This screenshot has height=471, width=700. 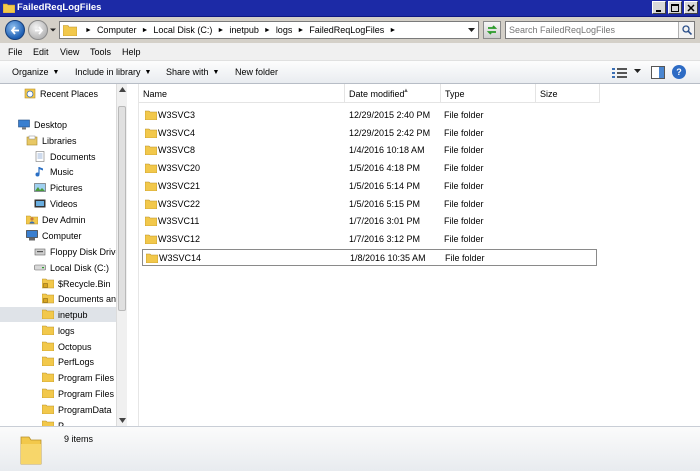 What do you see at coordinates (51, 124) in the screenshot?
I see `nav-item-label: Desktop` at bounding box center [51, 124].